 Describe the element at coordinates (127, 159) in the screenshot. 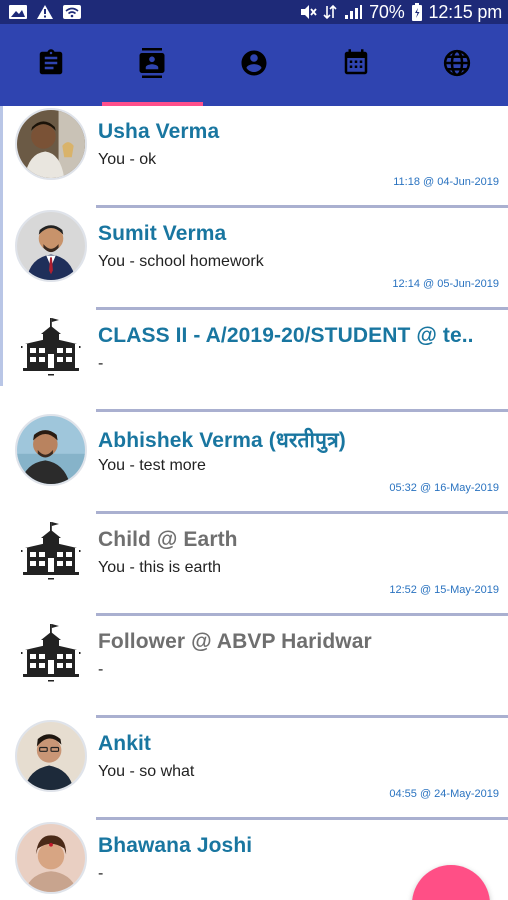

I see `last-message: You - ok` at that location.